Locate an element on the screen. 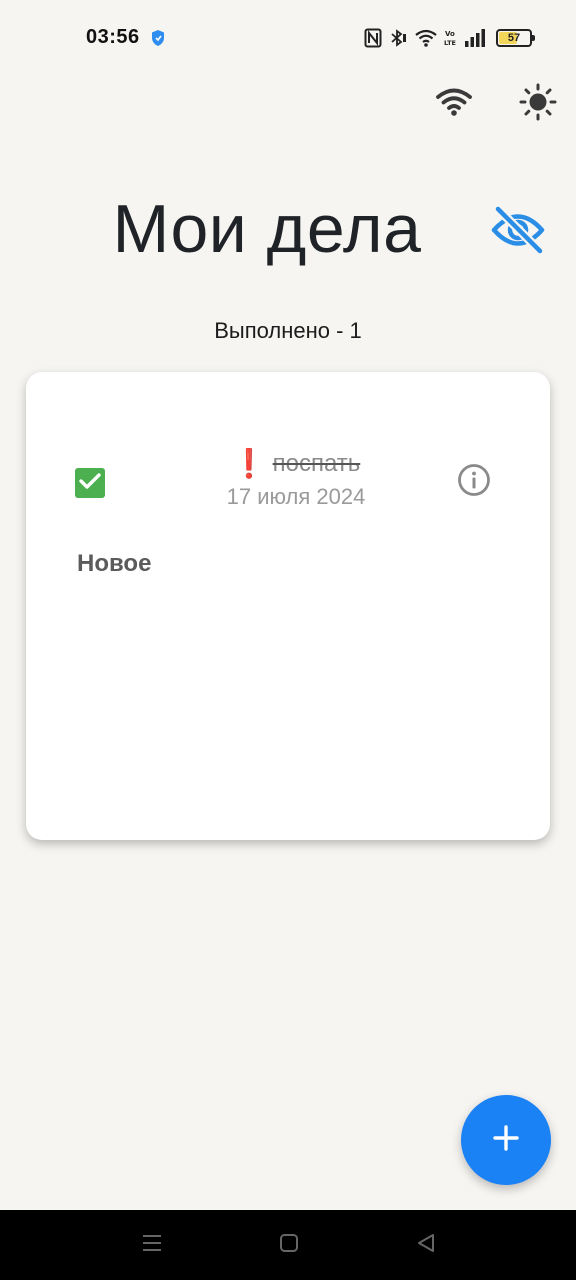 Image resolution: width=576 pixels, height=1280 pixels. svg-text: Vo is located at coordinates (450, 34).